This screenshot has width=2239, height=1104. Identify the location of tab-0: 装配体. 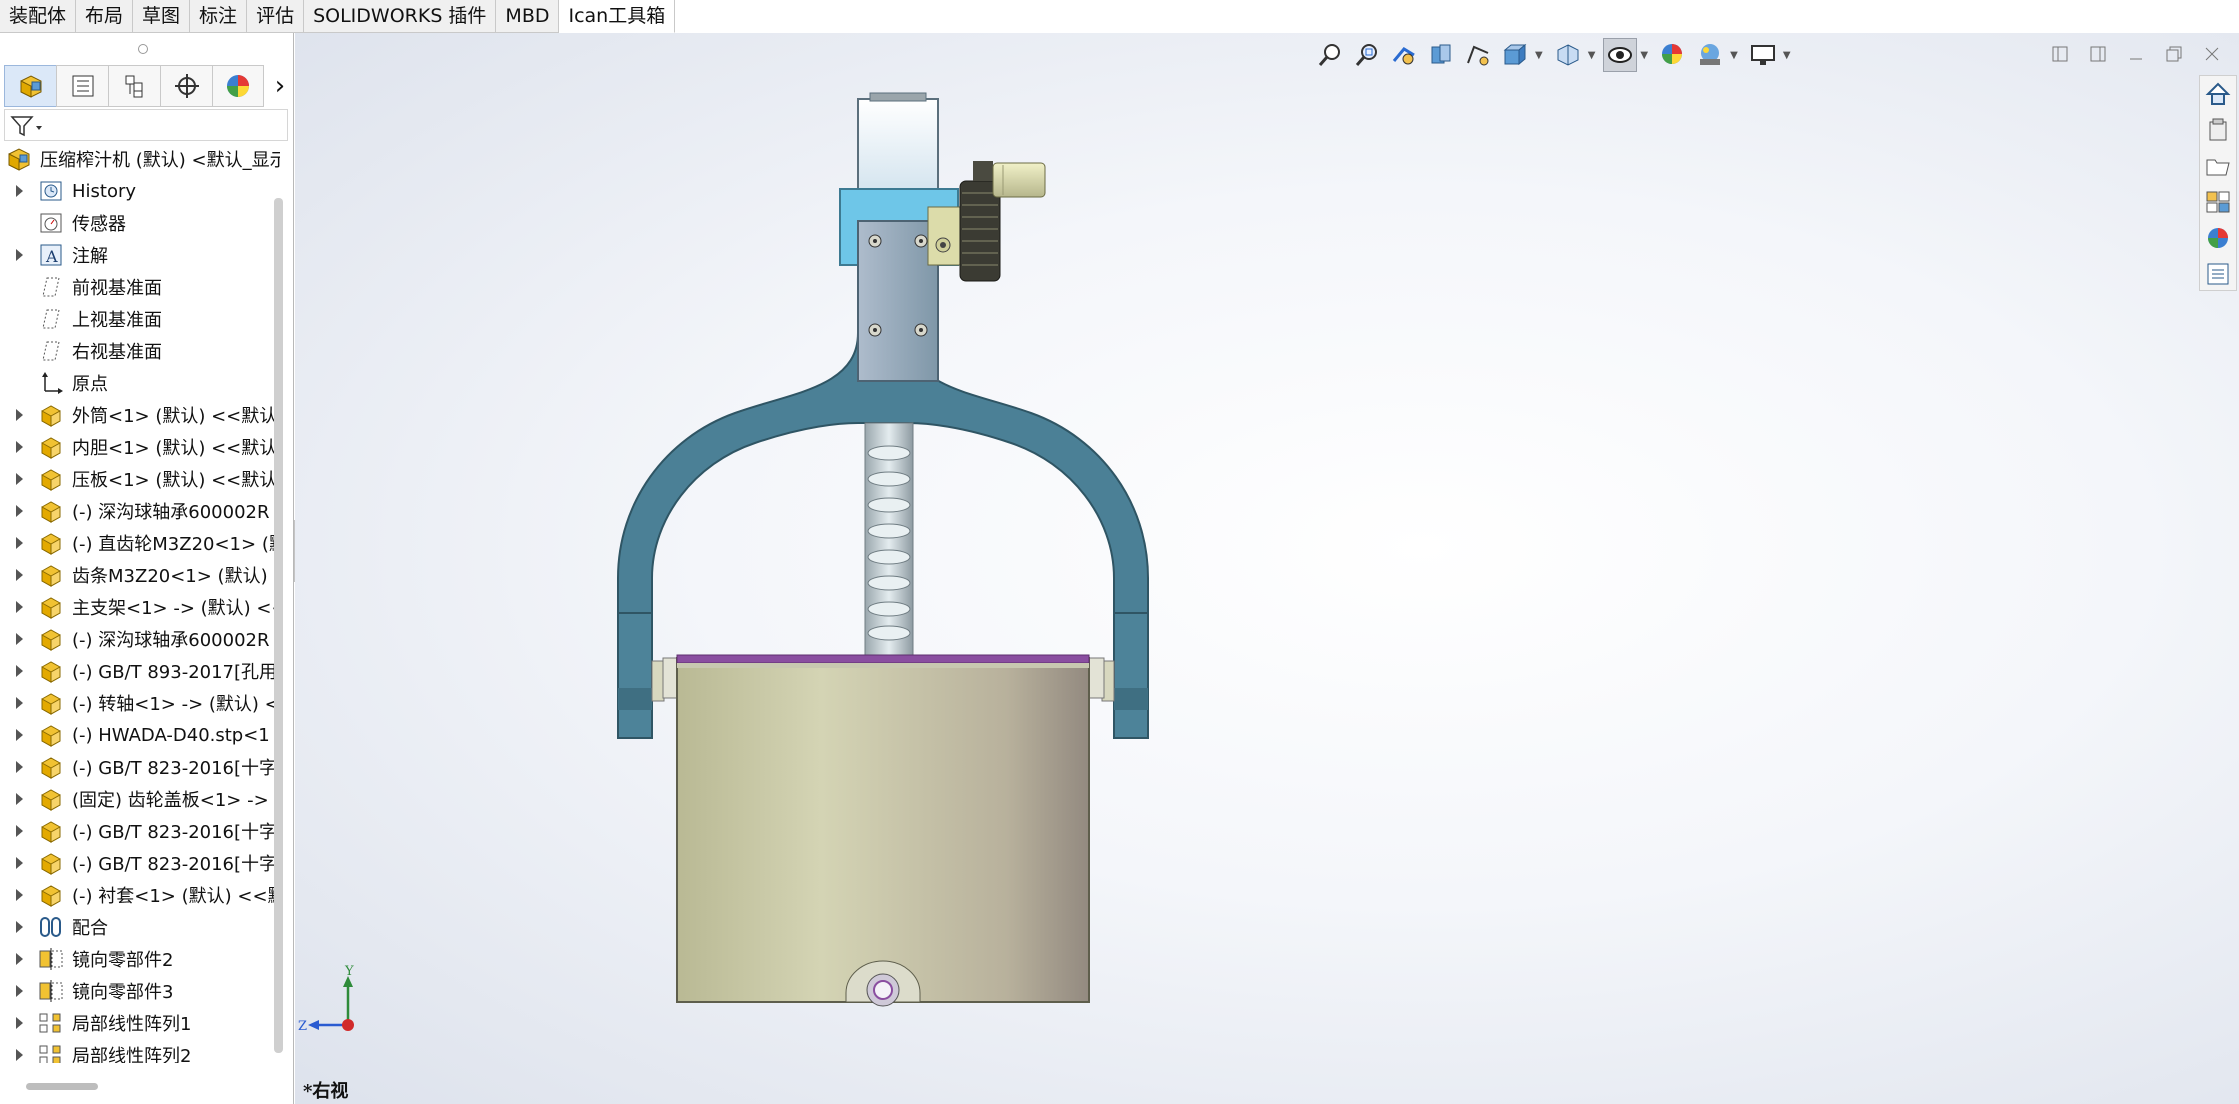
(38, 16).